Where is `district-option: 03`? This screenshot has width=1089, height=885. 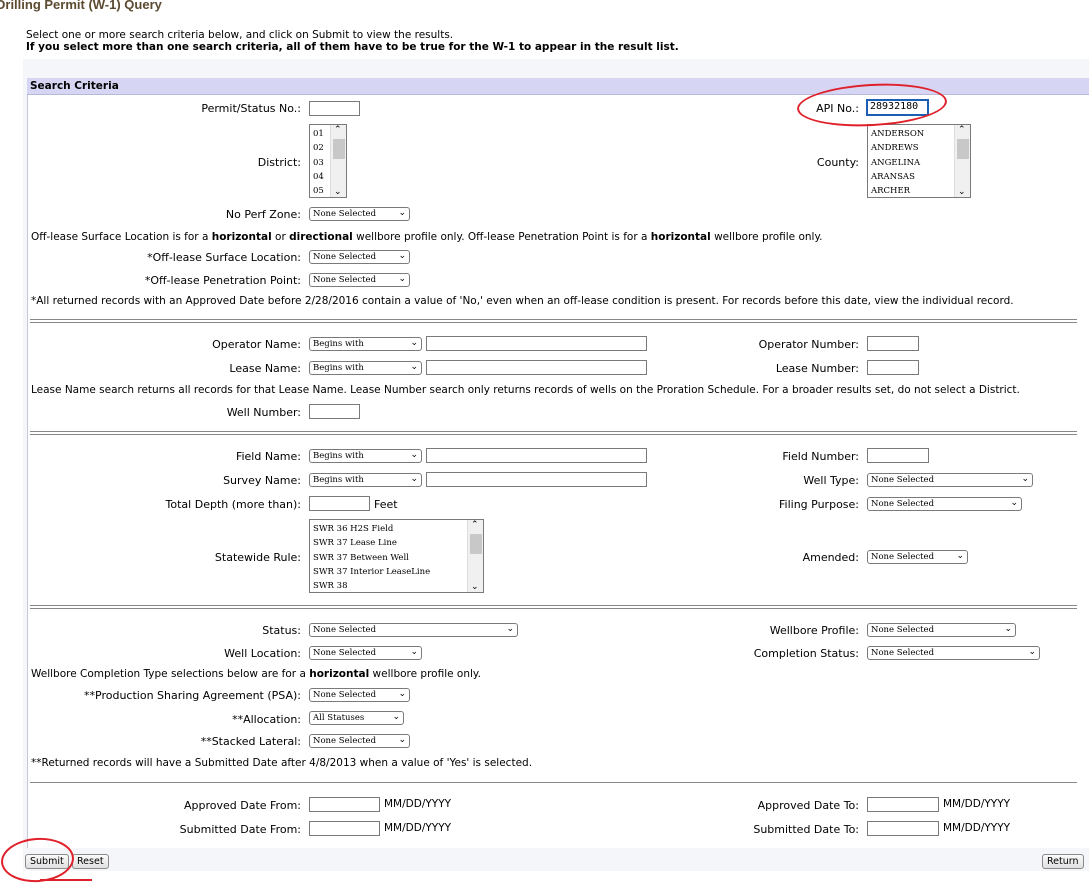 district-option: 03 is located at coordinates (318, 163).